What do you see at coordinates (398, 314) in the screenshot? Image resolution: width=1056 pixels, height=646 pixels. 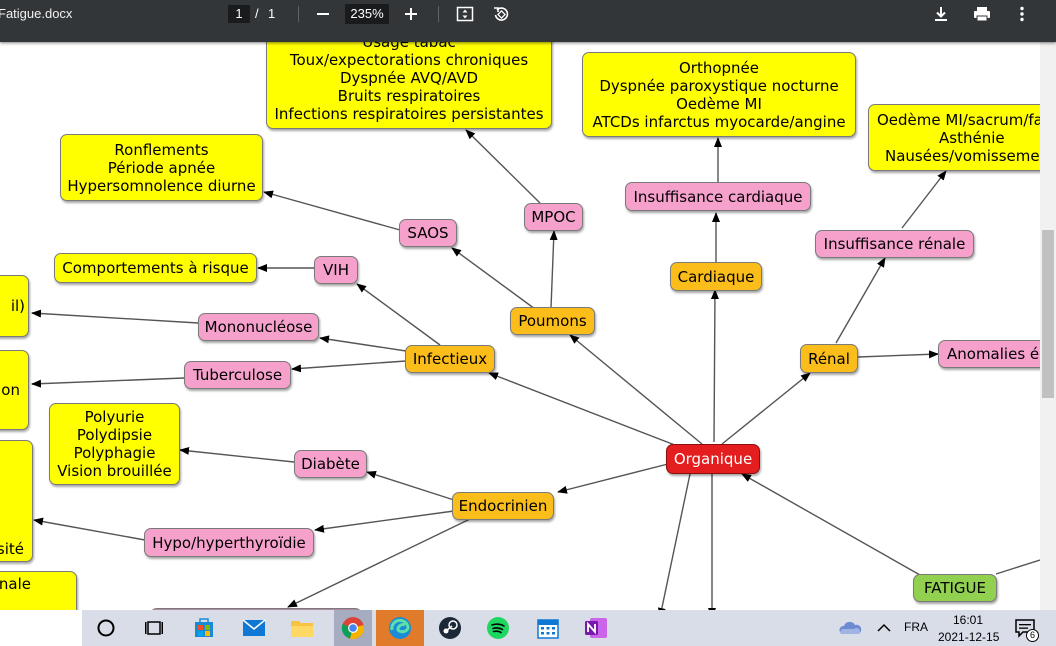 I see `connector-infectieux-vih` at bounding box center [398, 314].